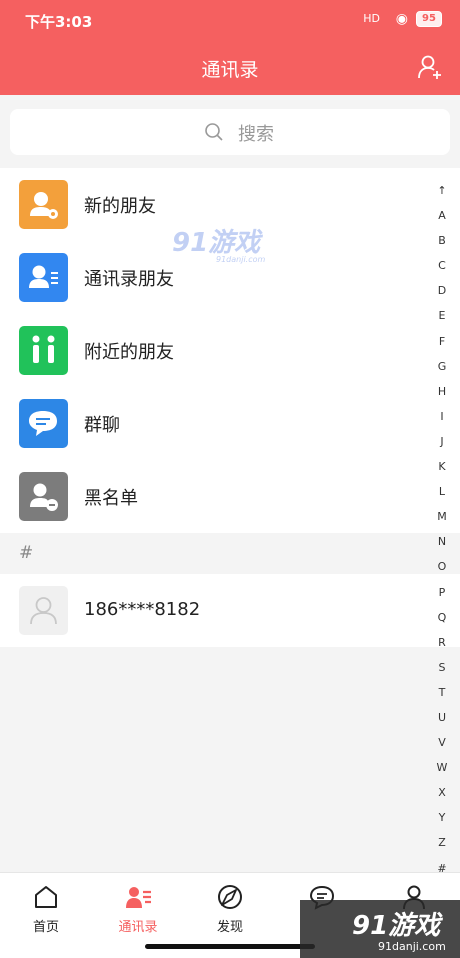  I want to click on tab-home: 首页, so click(46, 915).